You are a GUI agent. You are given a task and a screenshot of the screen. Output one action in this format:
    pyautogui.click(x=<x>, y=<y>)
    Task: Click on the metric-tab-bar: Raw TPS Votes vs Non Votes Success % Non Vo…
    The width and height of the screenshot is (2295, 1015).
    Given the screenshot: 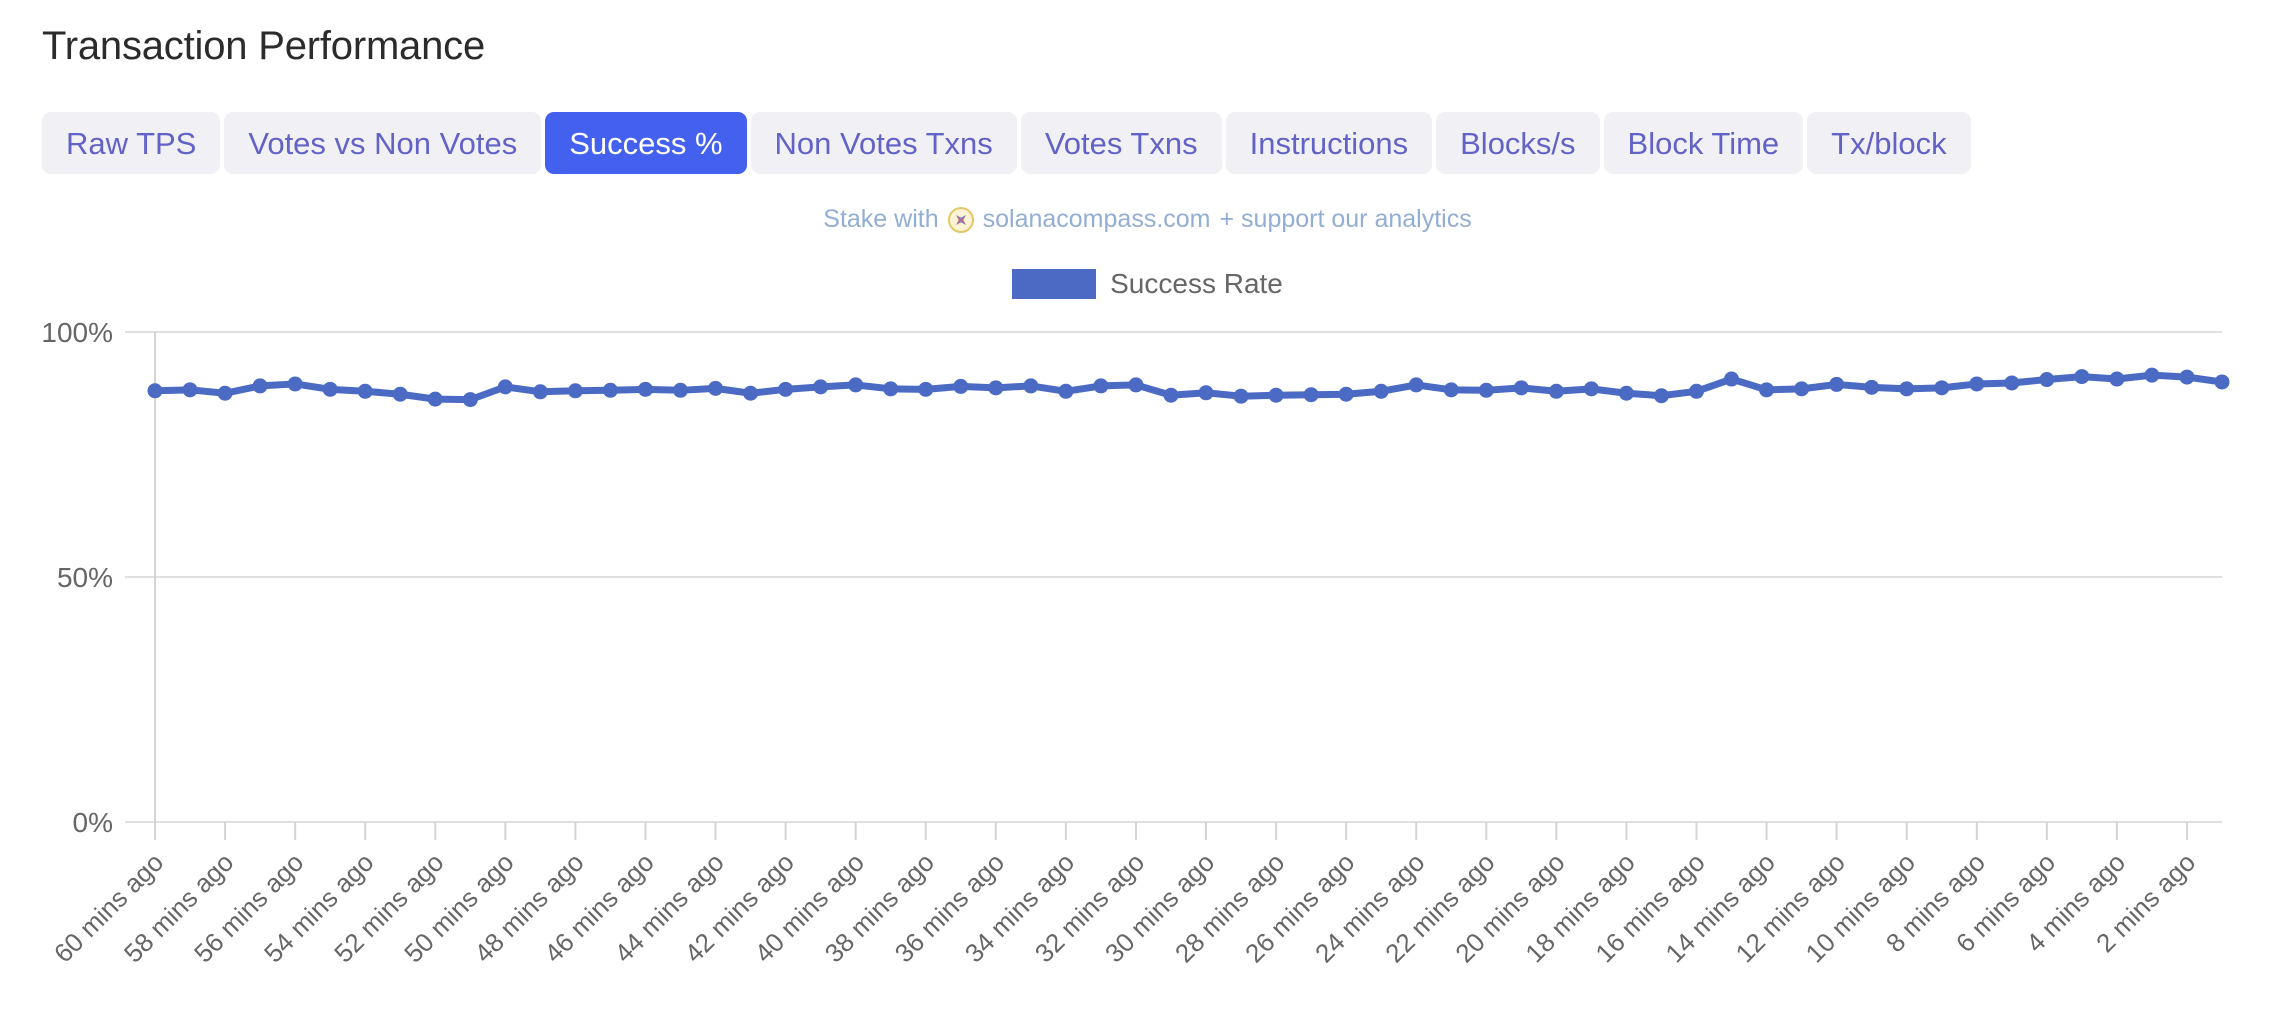 What is the action you would take?
    pyautogui.click(x=1006, y=143)
    